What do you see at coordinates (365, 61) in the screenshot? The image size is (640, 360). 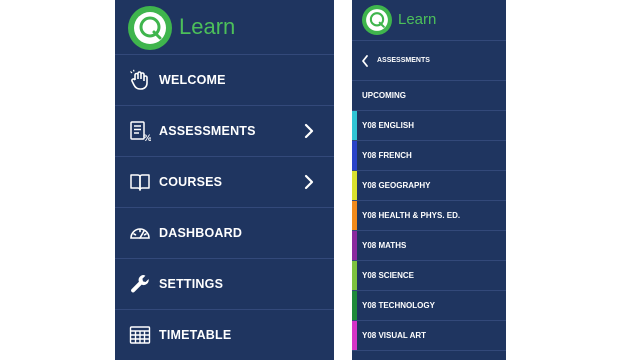 I see `chevron-left-icon` at bounding box center [365, 61].